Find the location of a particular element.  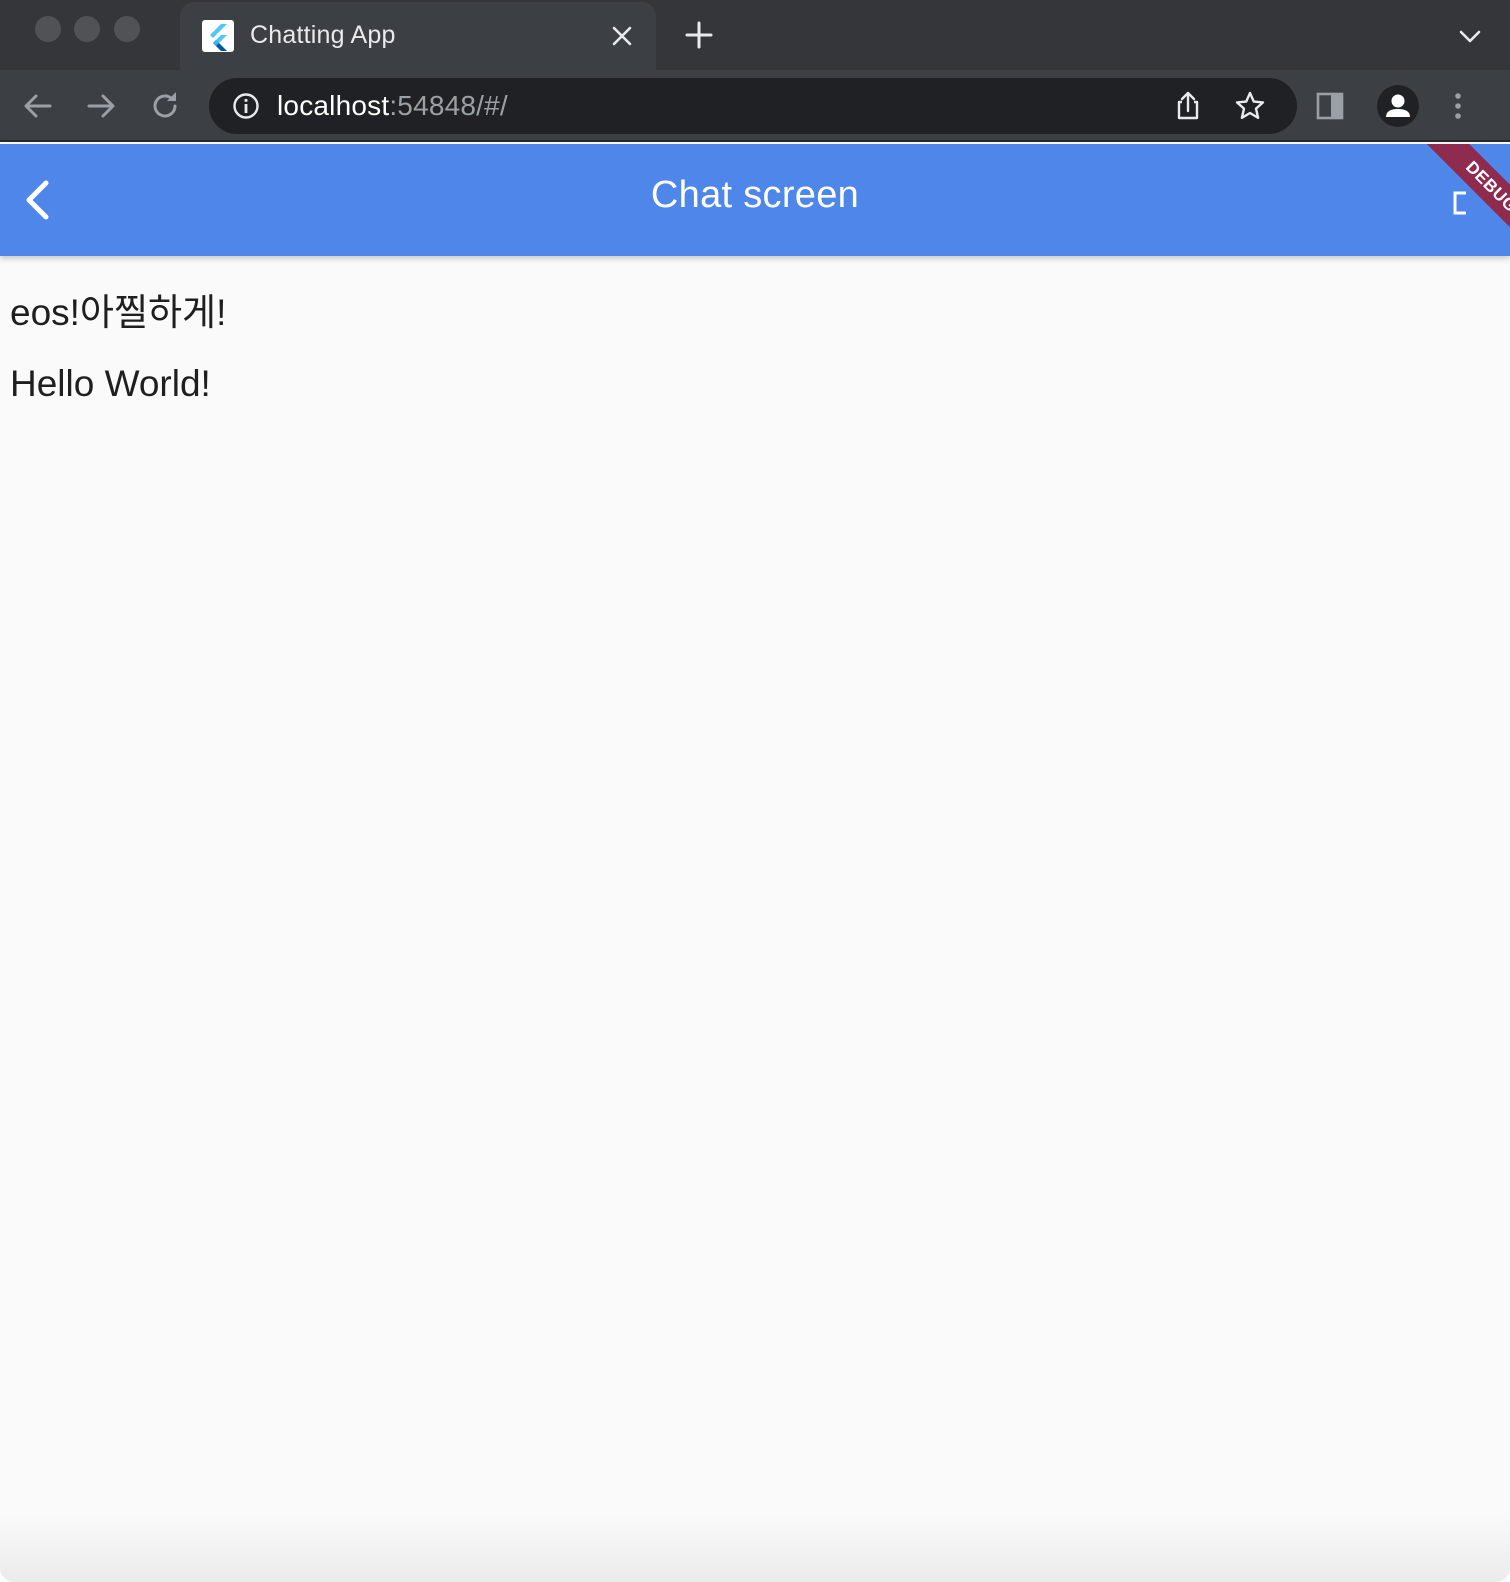

url-text: localhost:54848/#/ is located at coordinates (392, 106).